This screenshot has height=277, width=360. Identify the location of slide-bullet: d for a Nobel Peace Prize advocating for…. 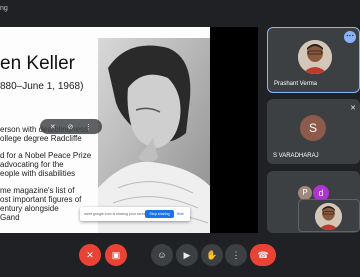
(46, 164).